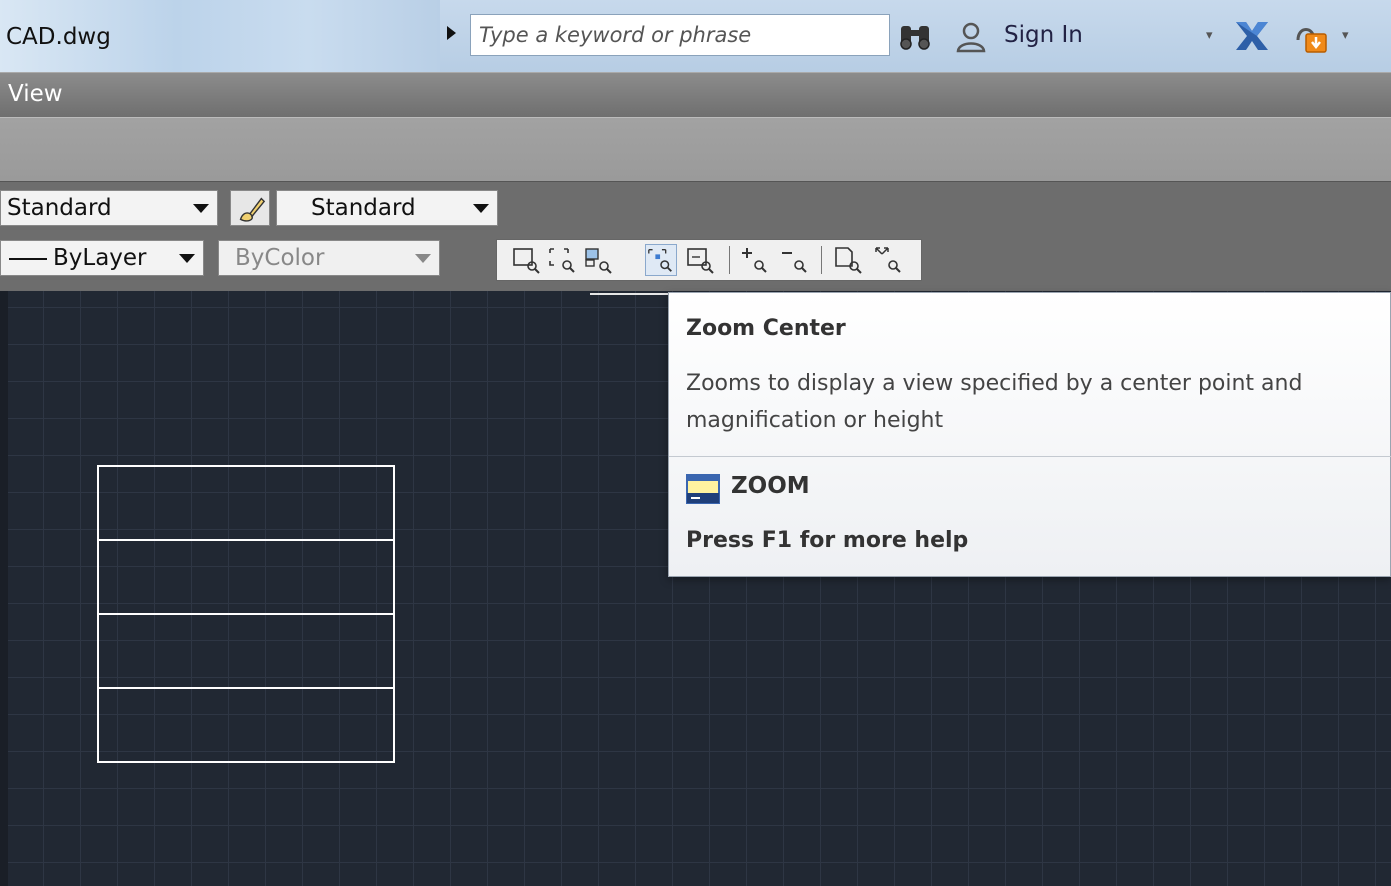 The image size is (1391, 886). What do you see at coordinates (59, 208) in the screenshot?
I see `text-style-value: Standard` at bounding box center [59, 208].